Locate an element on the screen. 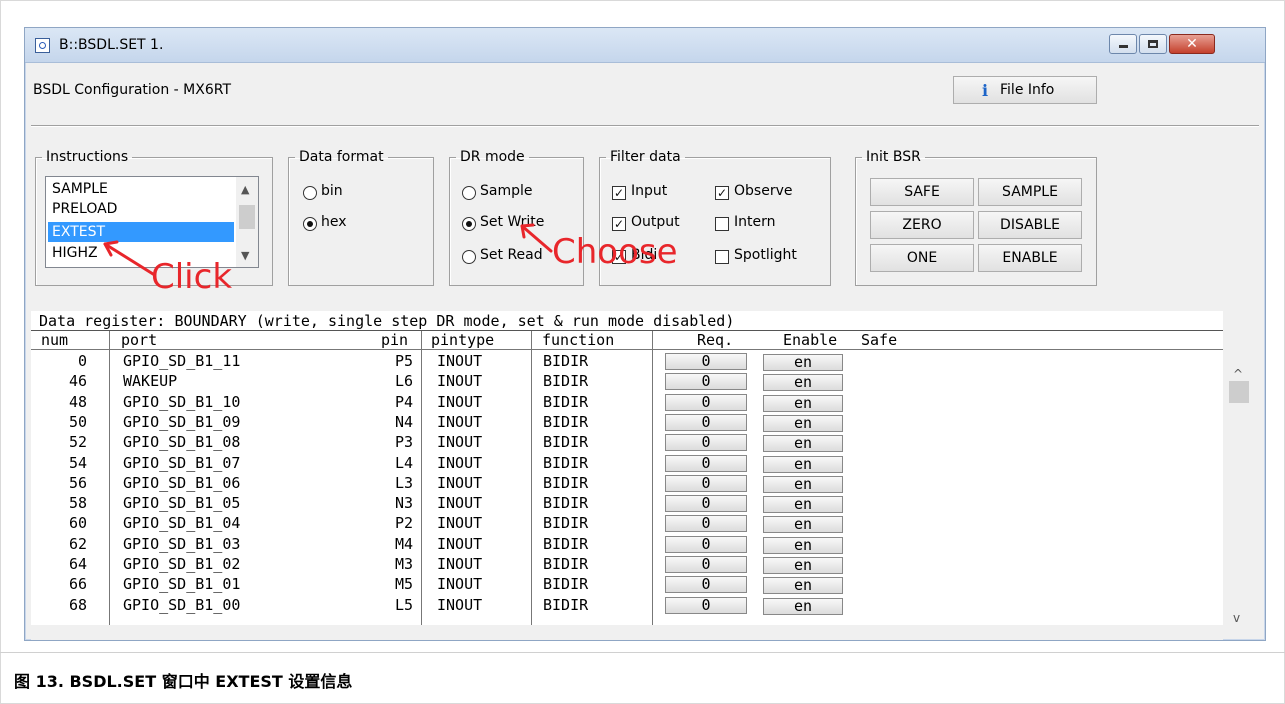 This screenshot has height=704, width=1285. col-header-function: function is located at coordinates (578, 340).